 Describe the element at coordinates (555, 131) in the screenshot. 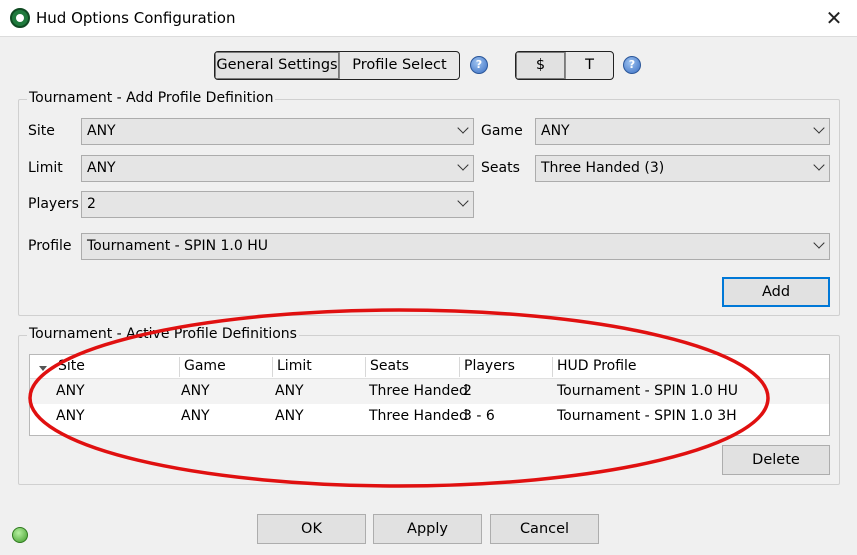

I see `game-select-value: ANY` at that location.